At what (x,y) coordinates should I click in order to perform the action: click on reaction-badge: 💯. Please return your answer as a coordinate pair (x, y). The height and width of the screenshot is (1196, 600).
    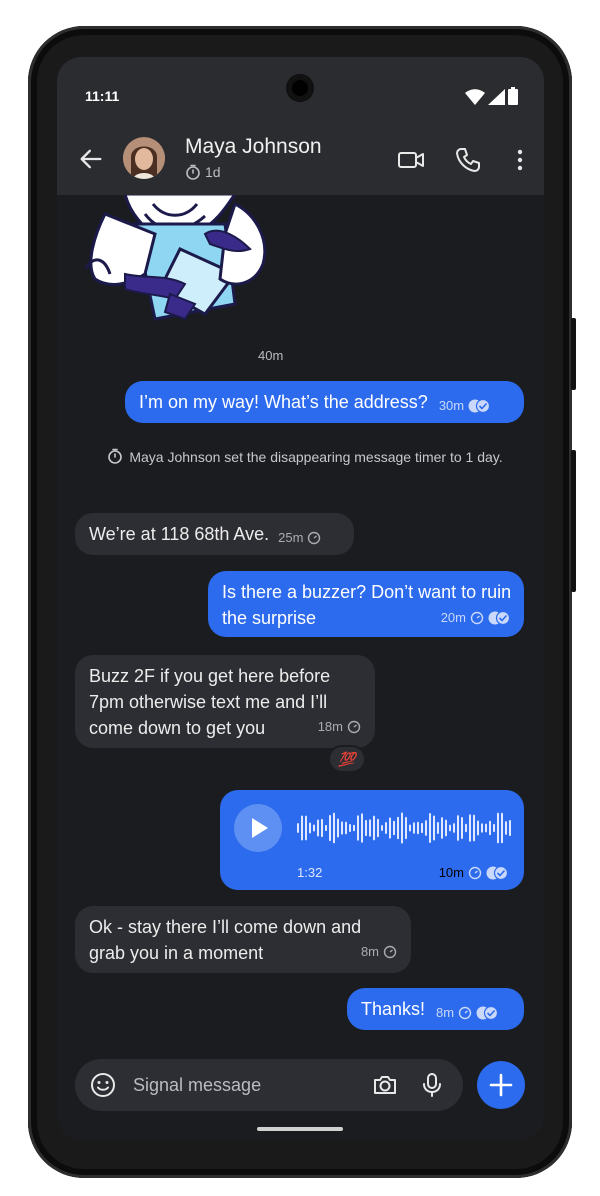
    Looking at the image, I should click on (347, 759).